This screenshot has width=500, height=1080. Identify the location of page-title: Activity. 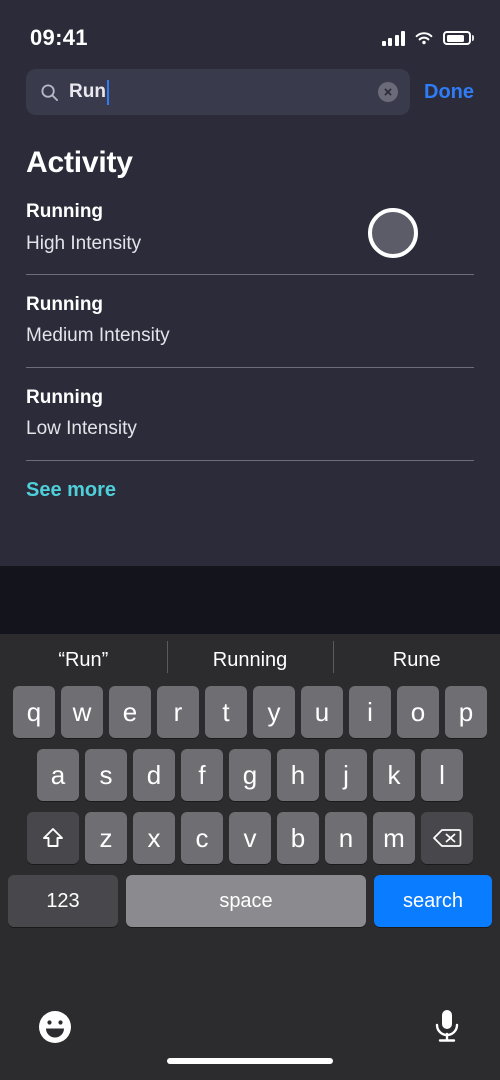
(79, 162).